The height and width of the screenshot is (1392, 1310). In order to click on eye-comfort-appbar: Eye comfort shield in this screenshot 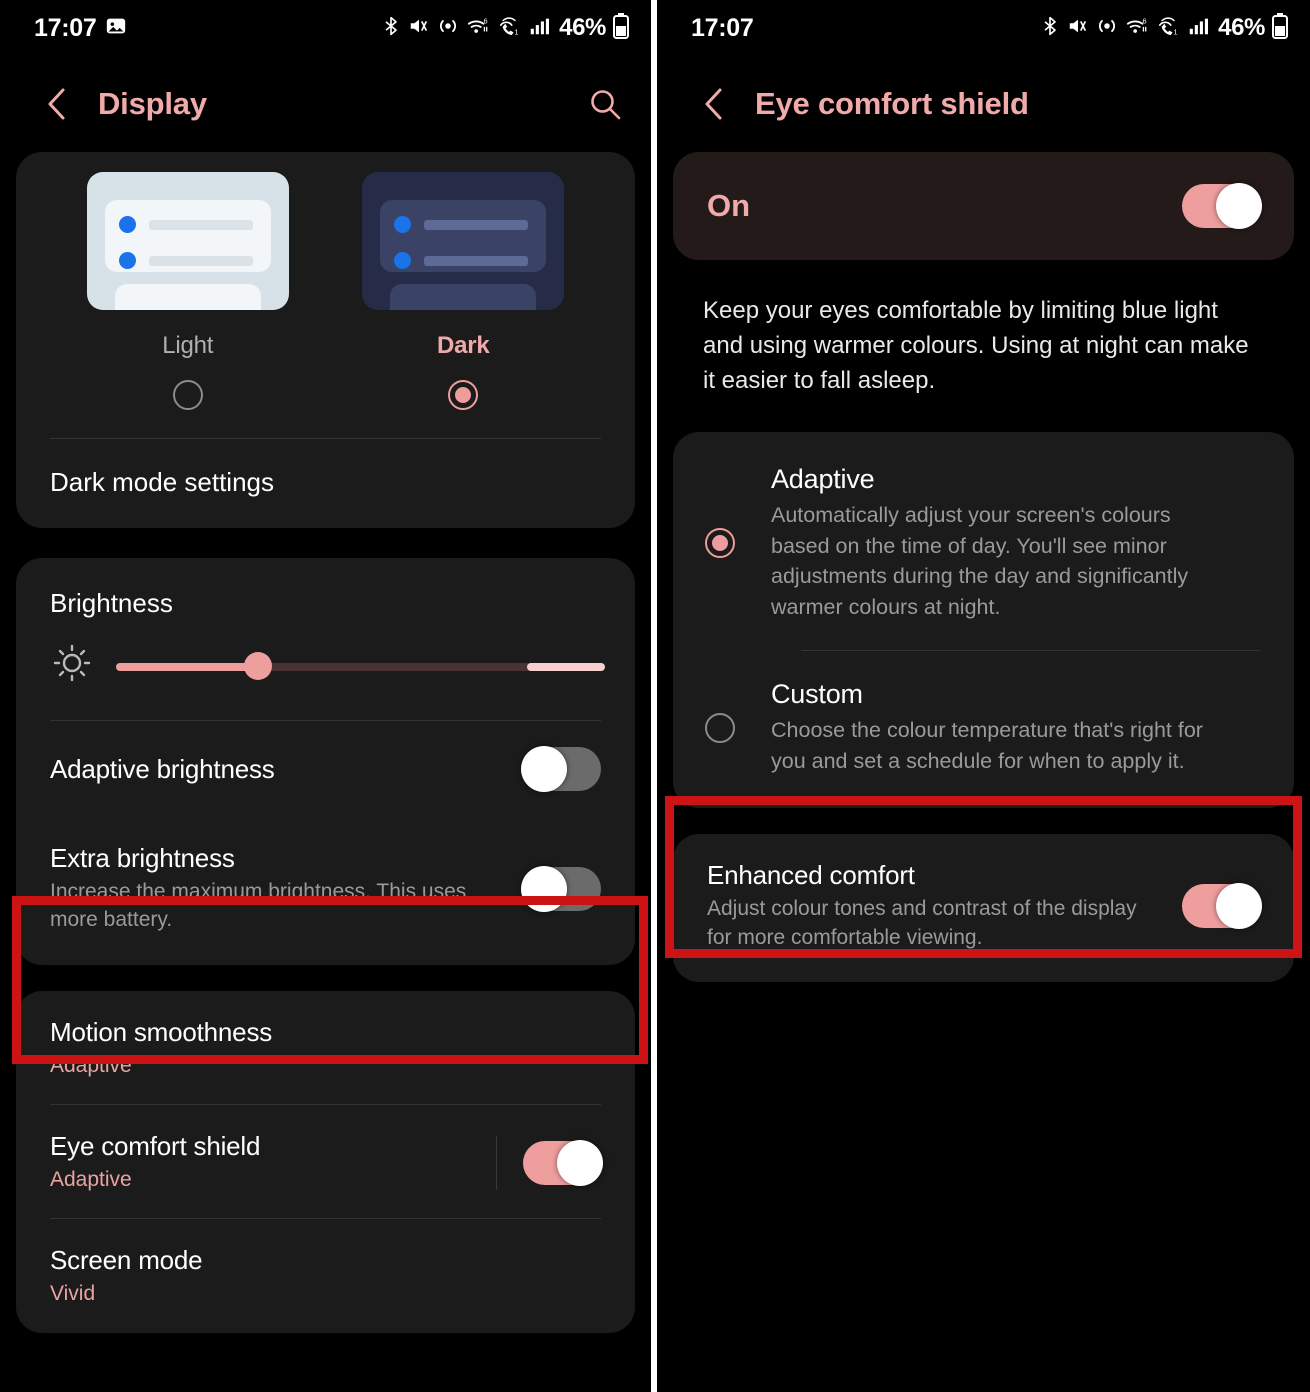, I will do `click(983, 104)`.